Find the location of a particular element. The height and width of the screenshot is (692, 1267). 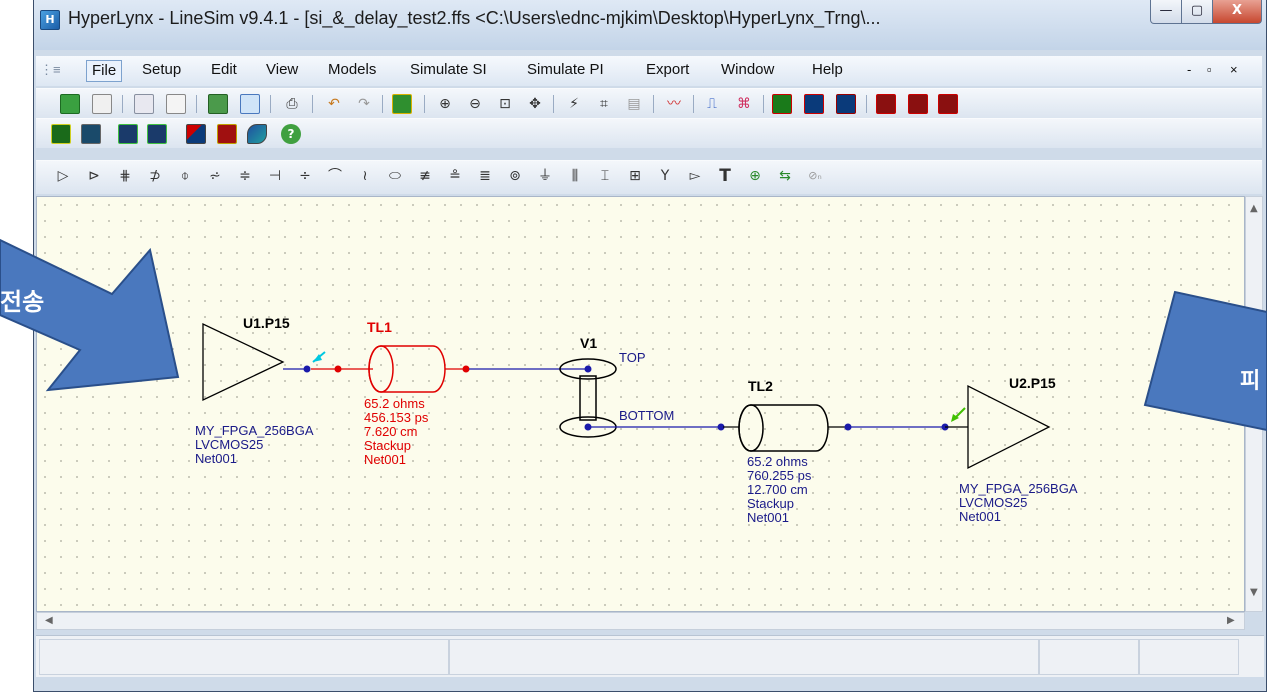

menu-export: Export is located at coordinates (667, 71).